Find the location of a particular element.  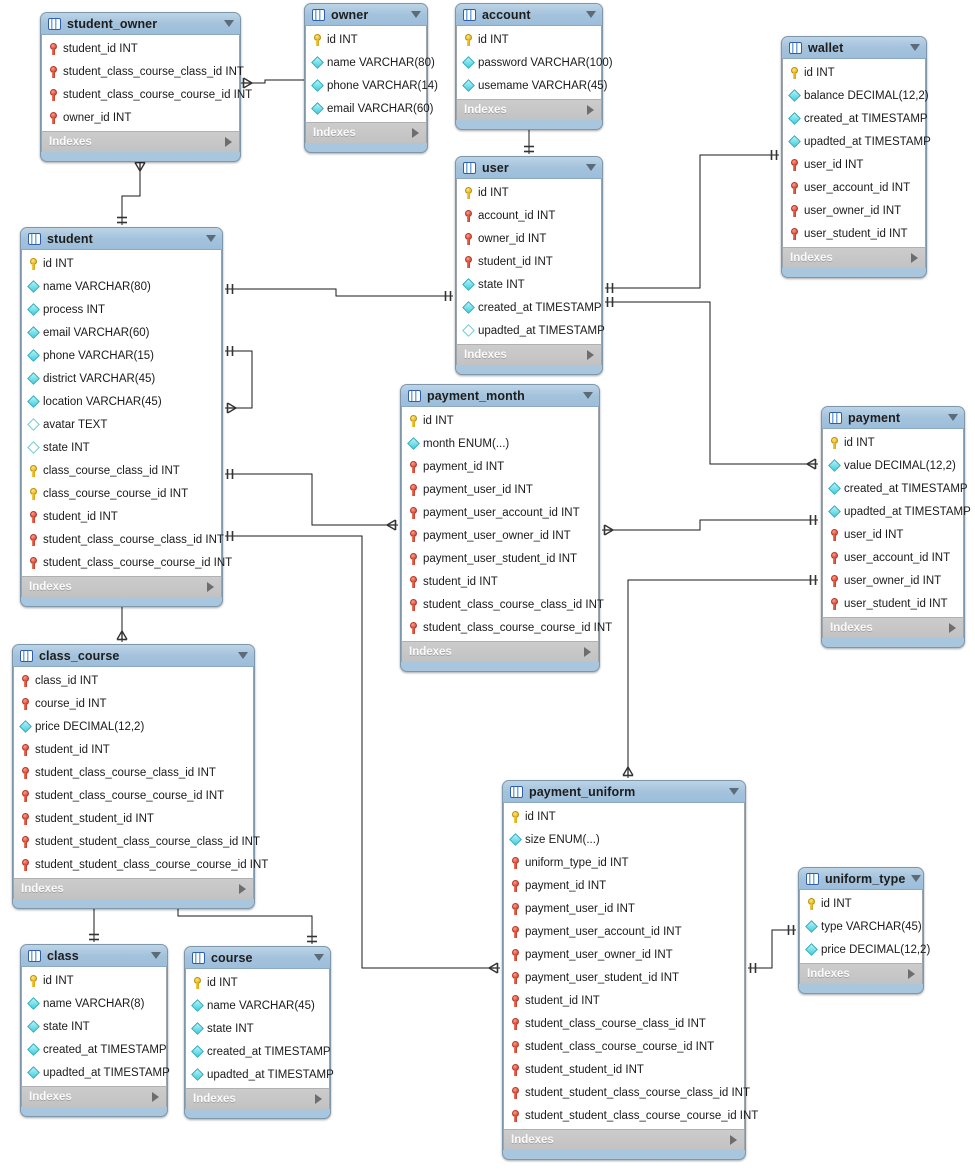

table-header: class_course is located at coordinates (133, 656).